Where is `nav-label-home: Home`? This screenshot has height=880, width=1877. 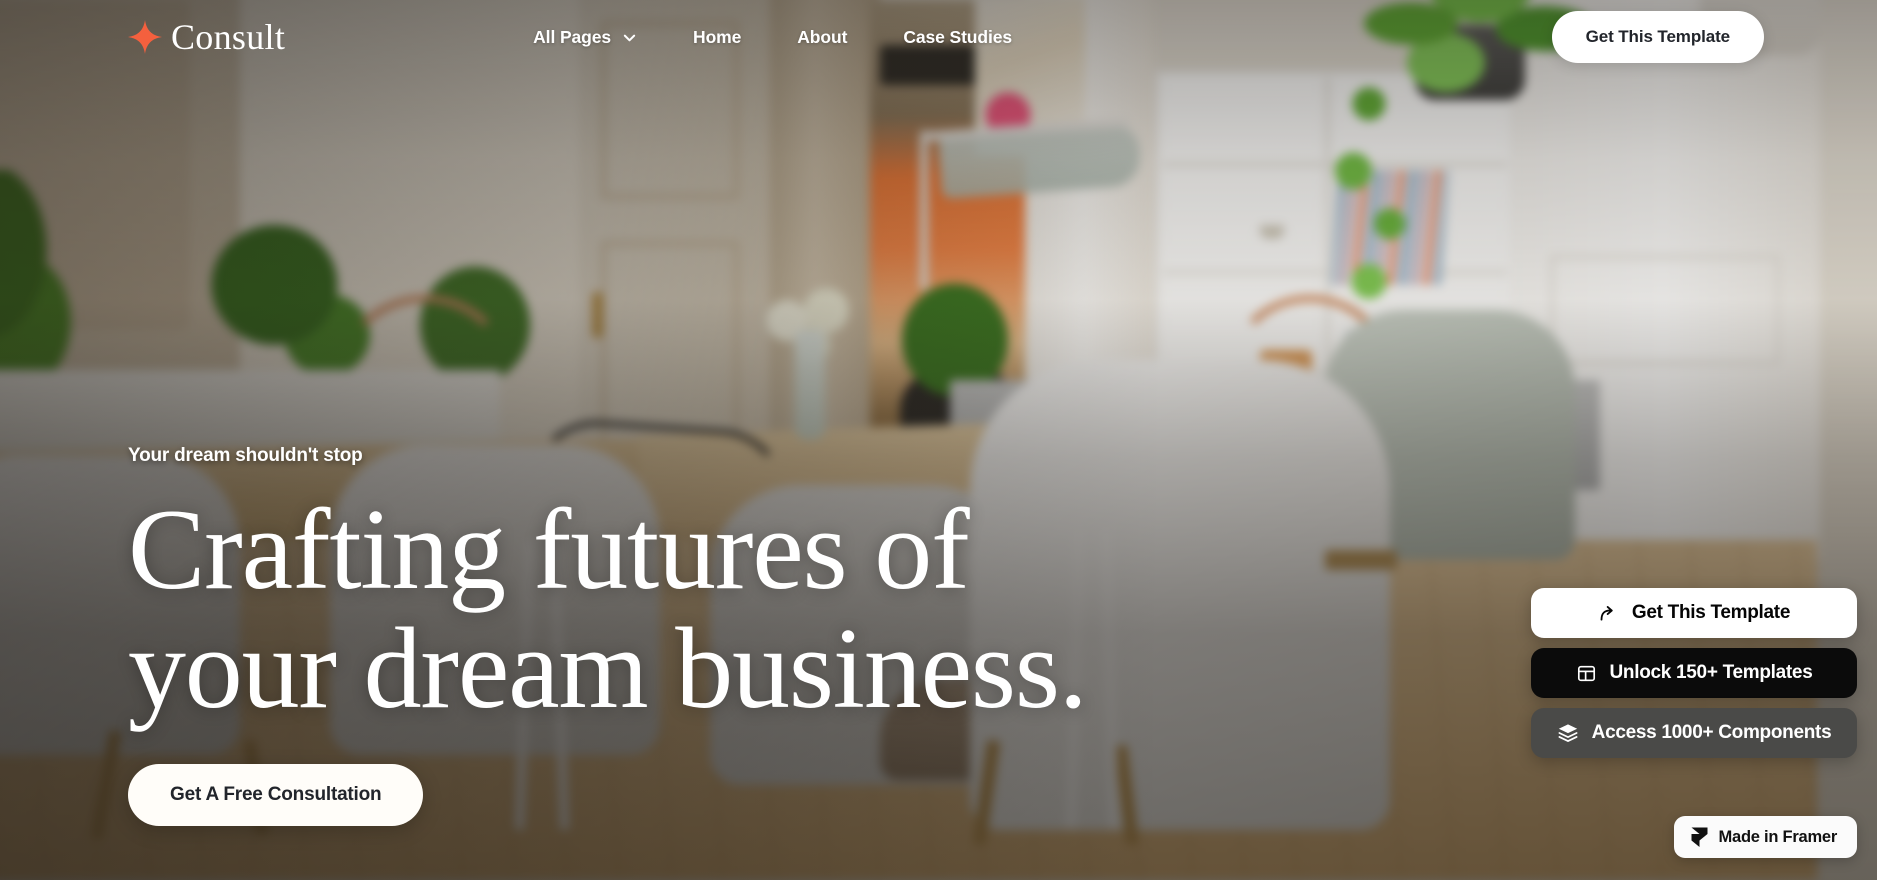 nav-label-home: Home is located at coordinates (717, 36).